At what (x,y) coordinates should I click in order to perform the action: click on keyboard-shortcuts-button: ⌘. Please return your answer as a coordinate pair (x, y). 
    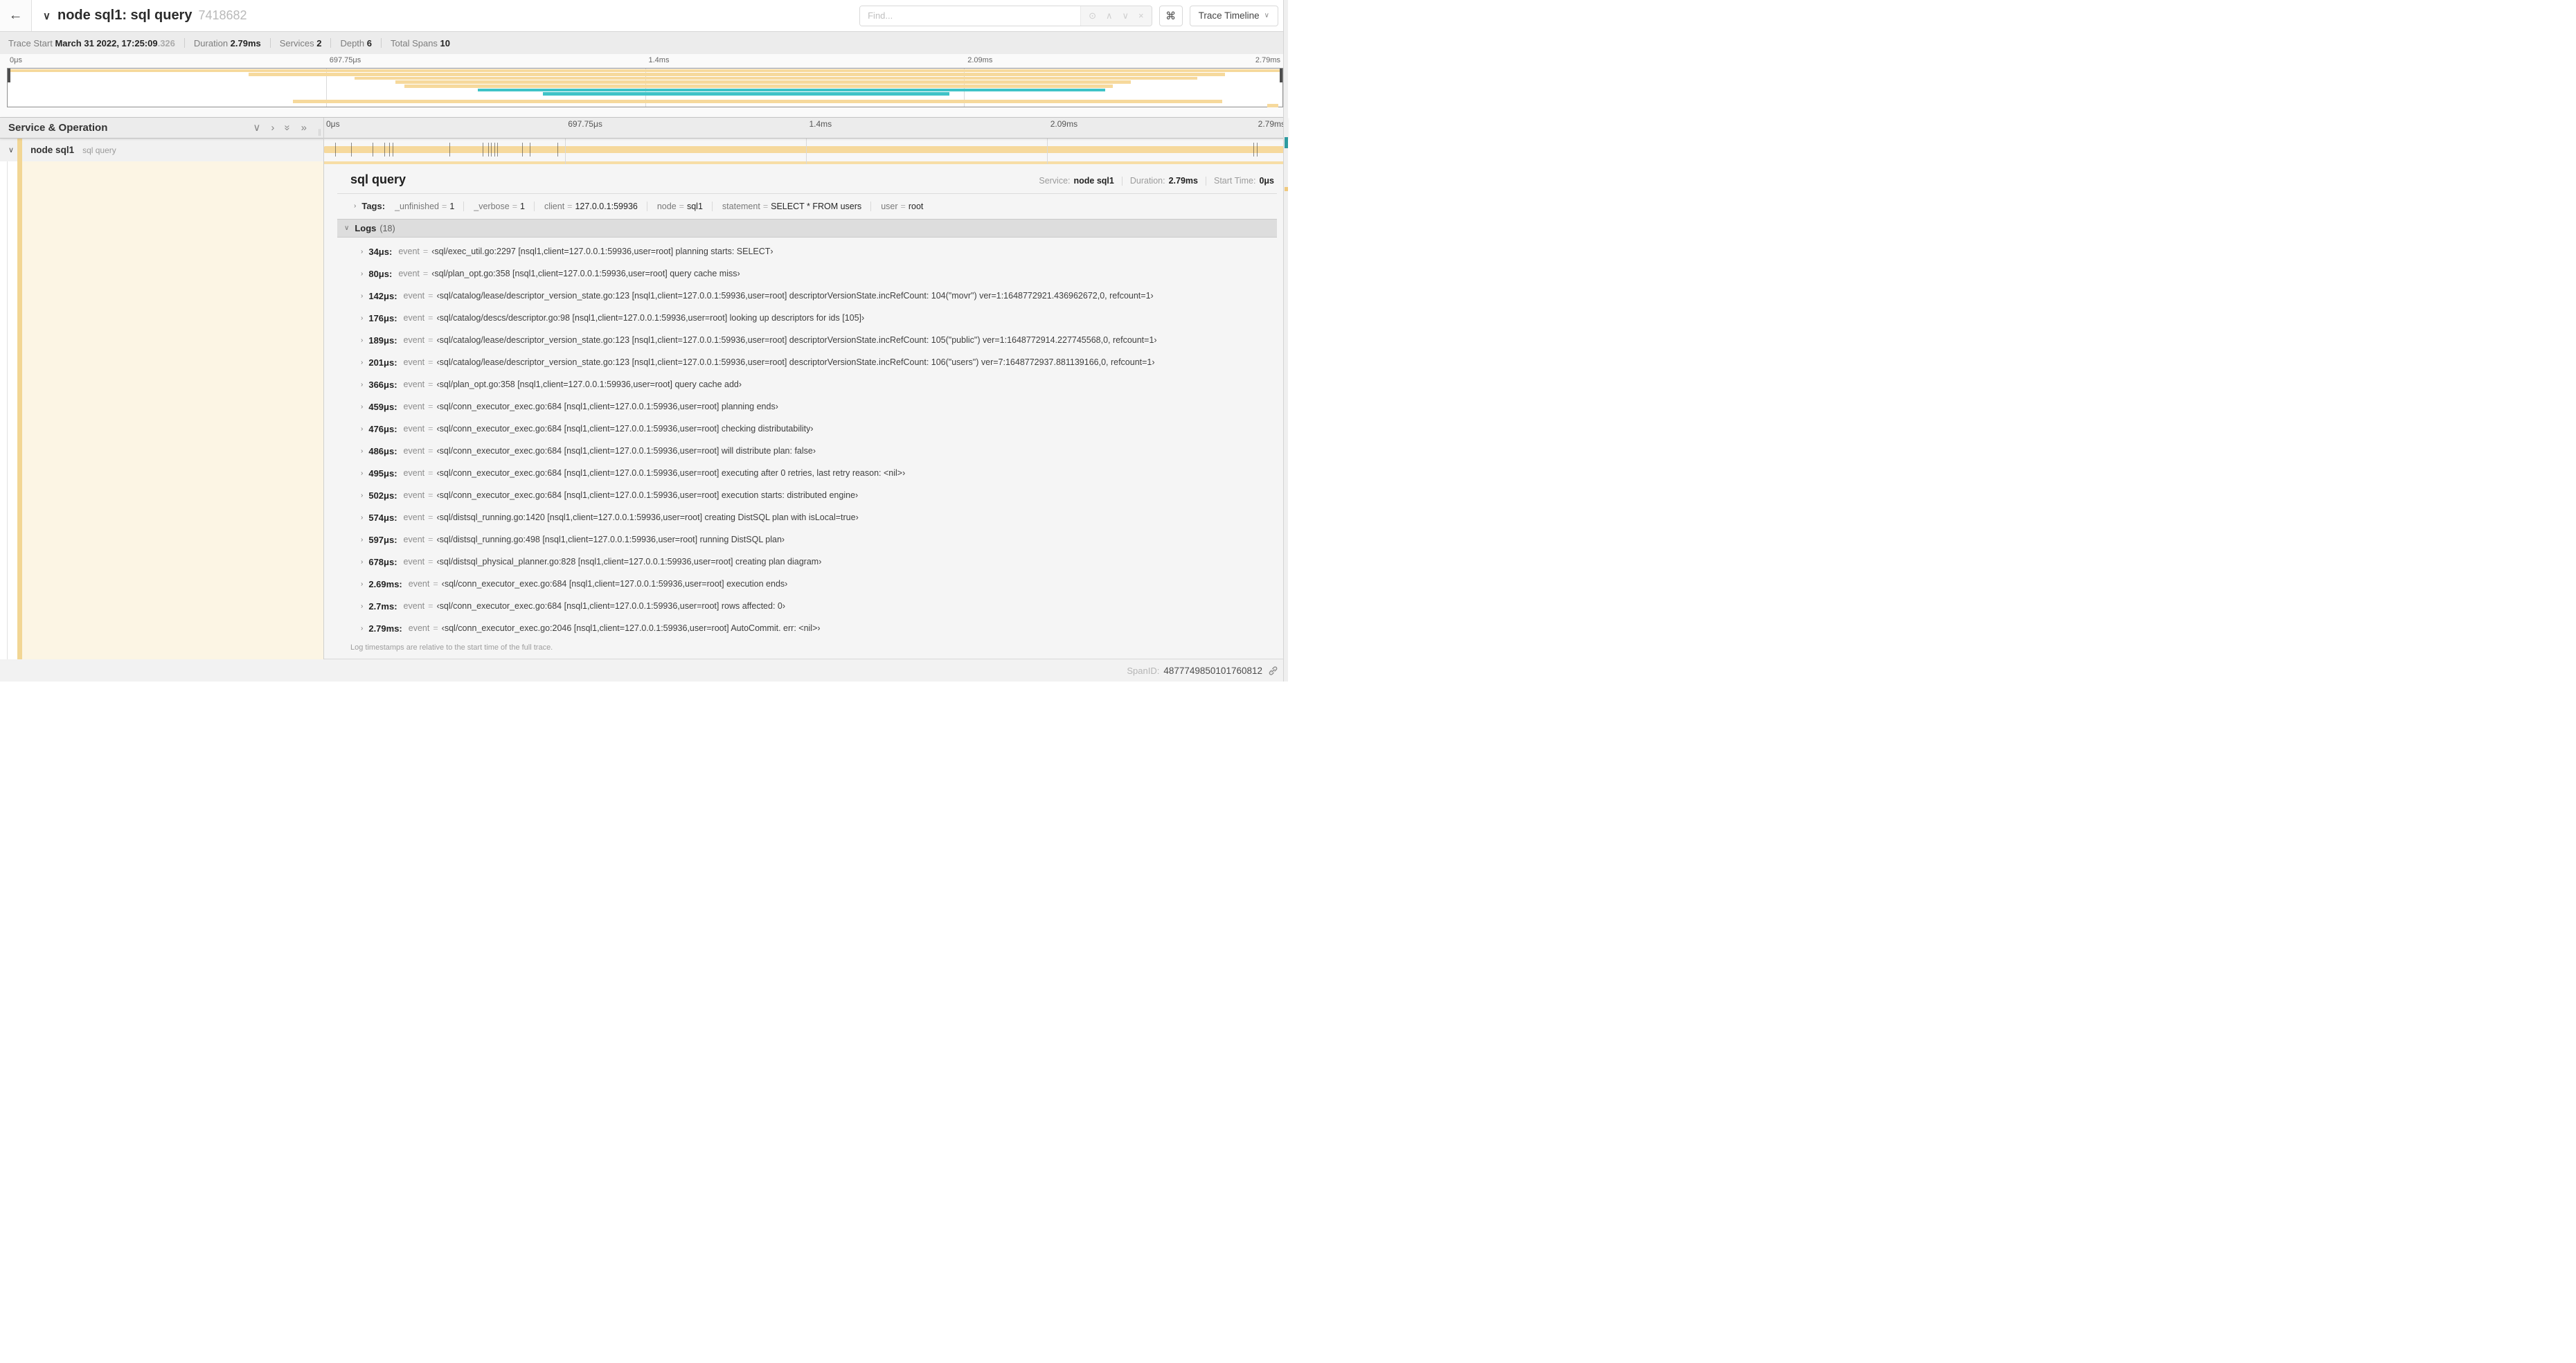
    Looking at the image, I should click on (1171, 16).